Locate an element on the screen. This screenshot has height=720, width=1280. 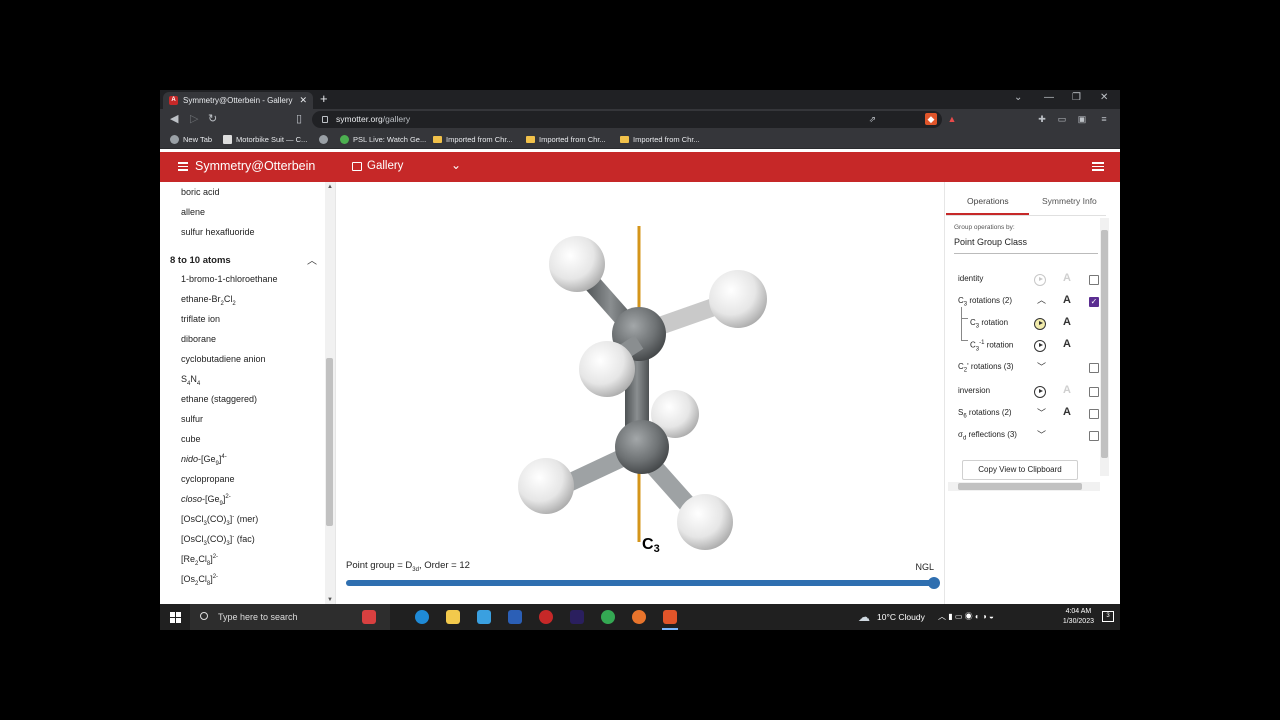
bookmark-item: New Tab is located at coordinates (191, 139).